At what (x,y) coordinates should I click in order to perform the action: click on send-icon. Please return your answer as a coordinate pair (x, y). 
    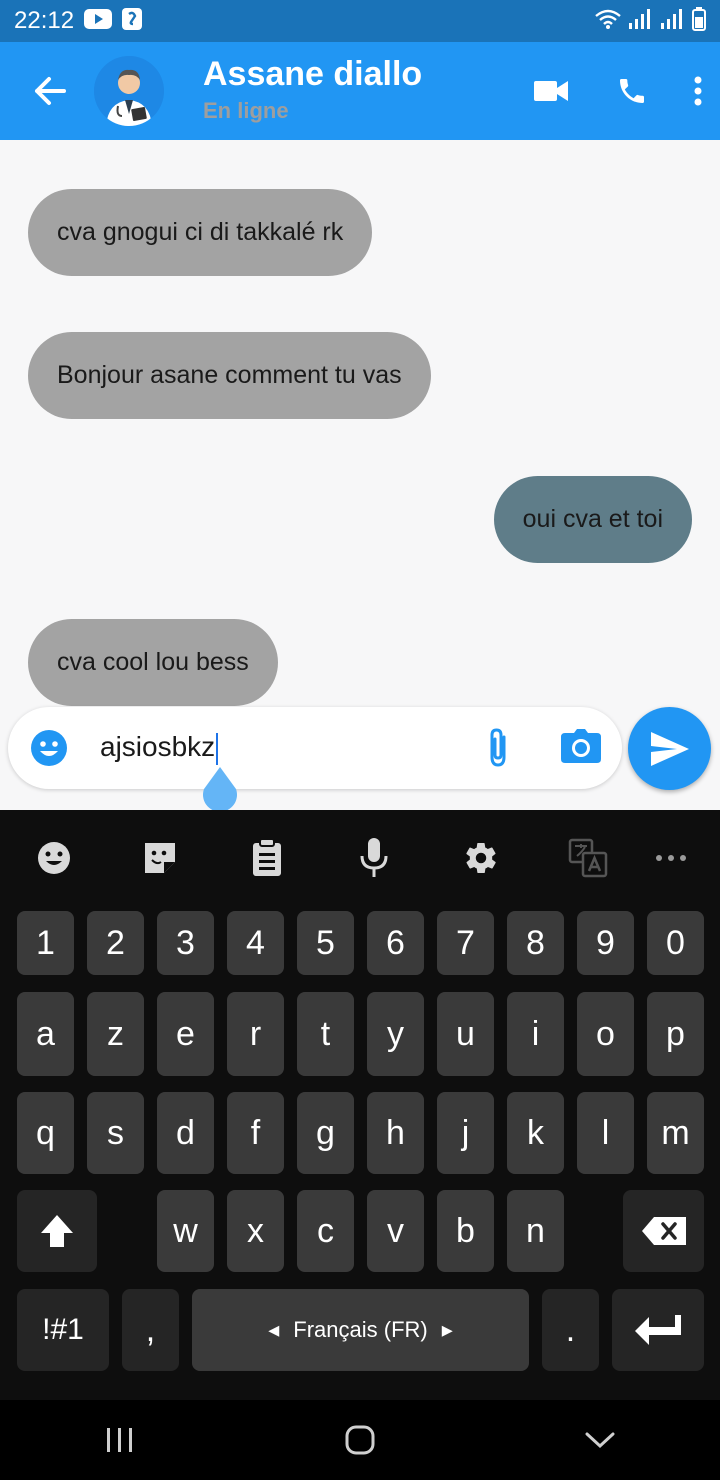
    Looking at the image, I should click on (669, 748).